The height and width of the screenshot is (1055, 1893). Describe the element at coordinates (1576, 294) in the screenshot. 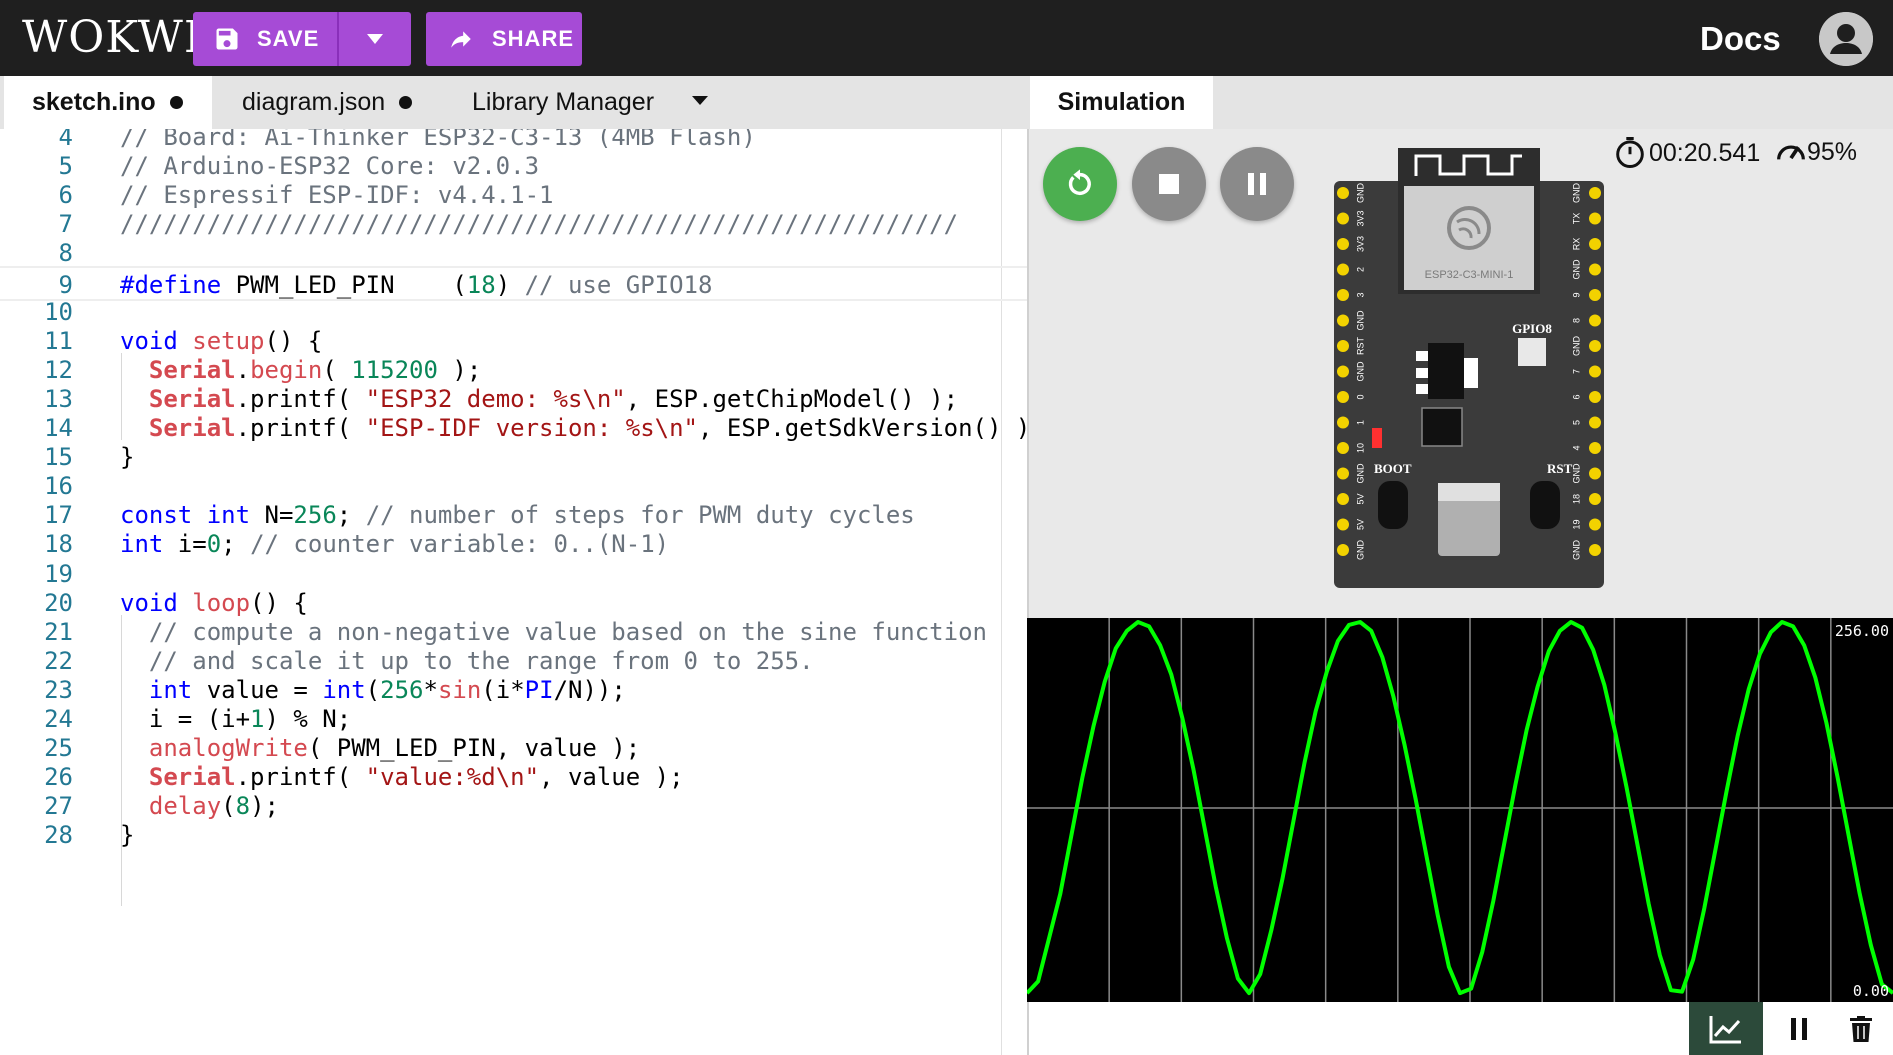

I see `pin-label: 9` at that location.